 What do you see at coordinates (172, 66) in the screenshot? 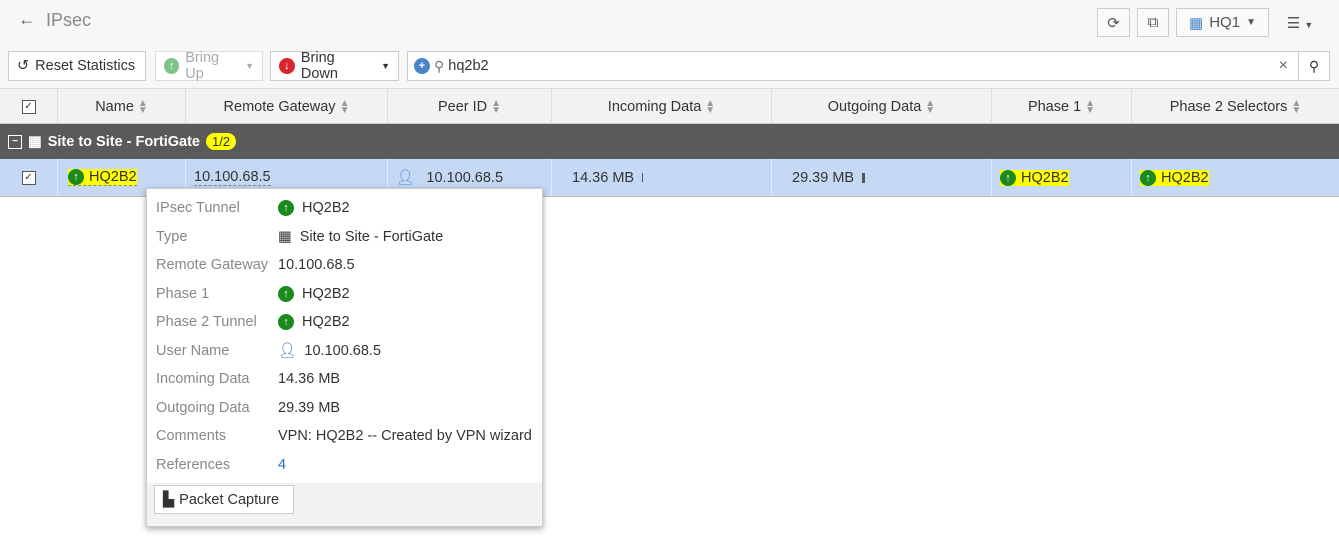
I see `arrow-up-icon: ↑` at bounding box center [172, 66].